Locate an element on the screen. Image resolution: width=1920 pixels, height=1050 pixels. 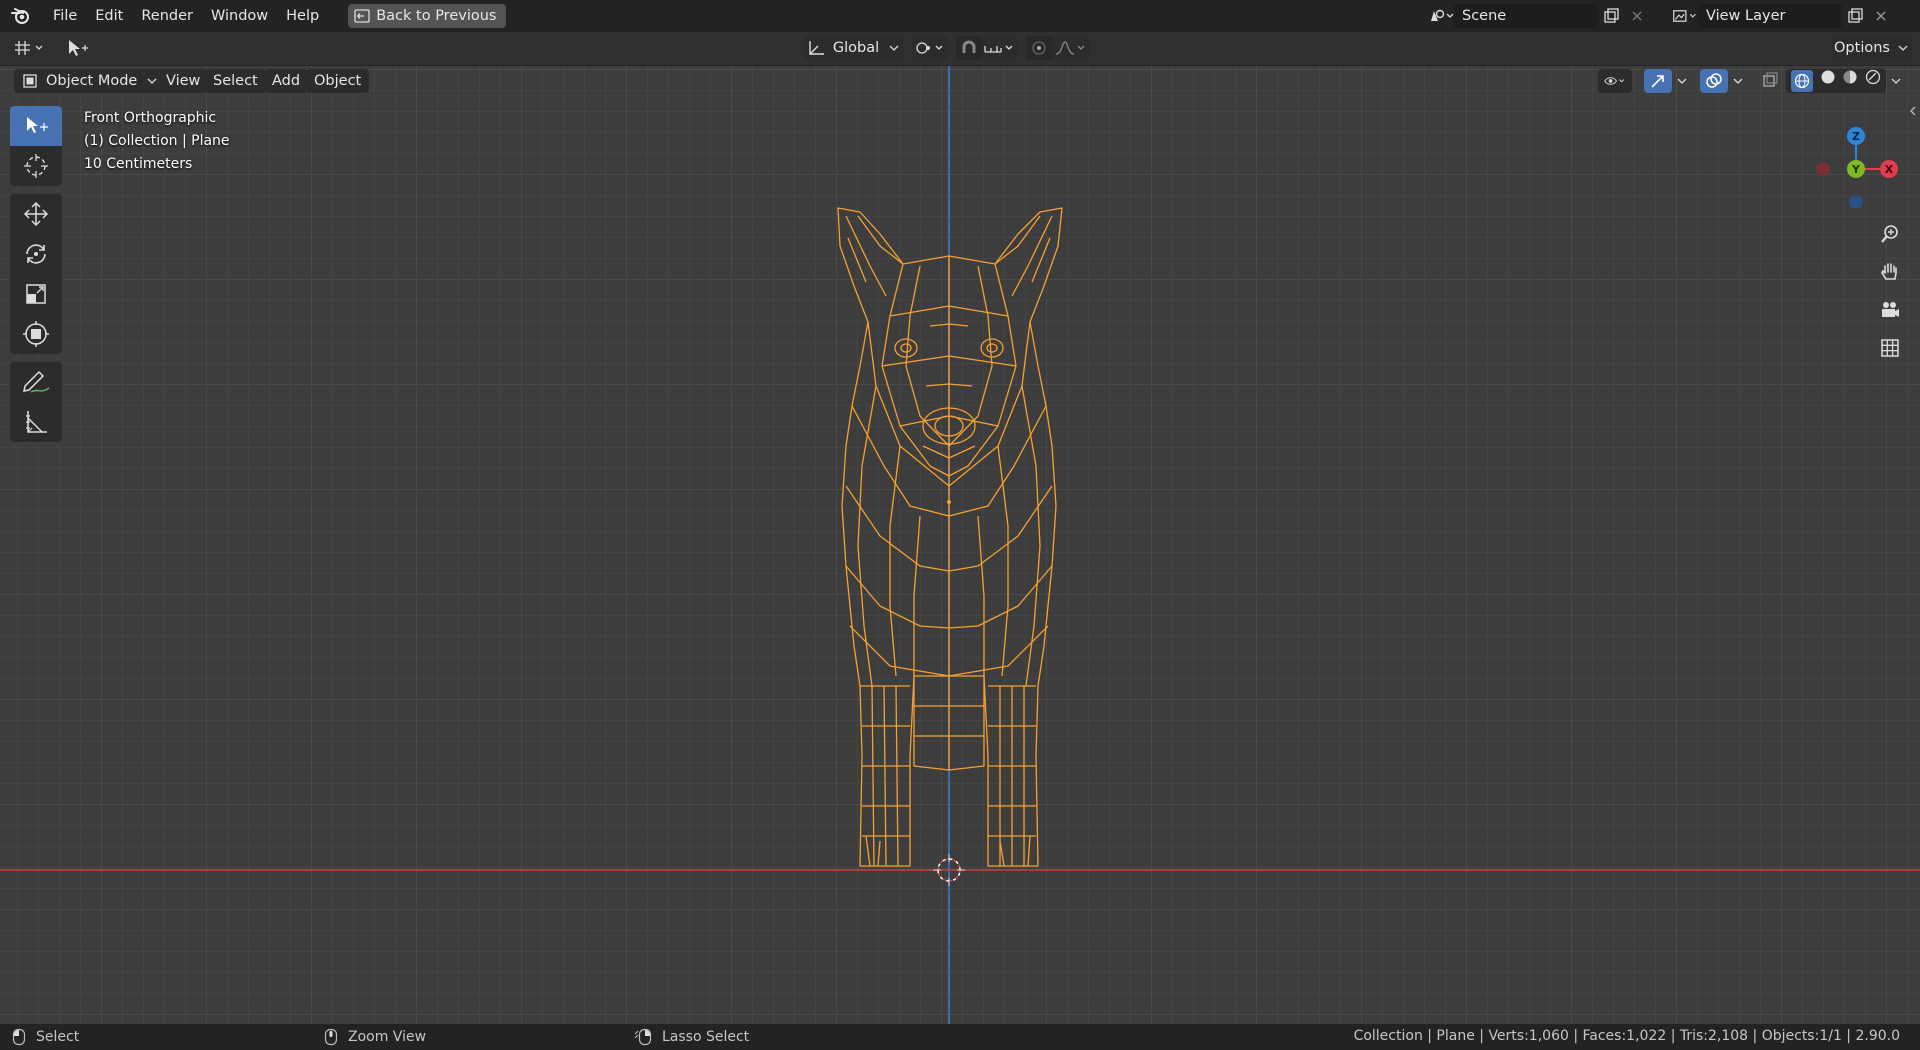
menu-edit: Edit is located at coordinates (109, 16).